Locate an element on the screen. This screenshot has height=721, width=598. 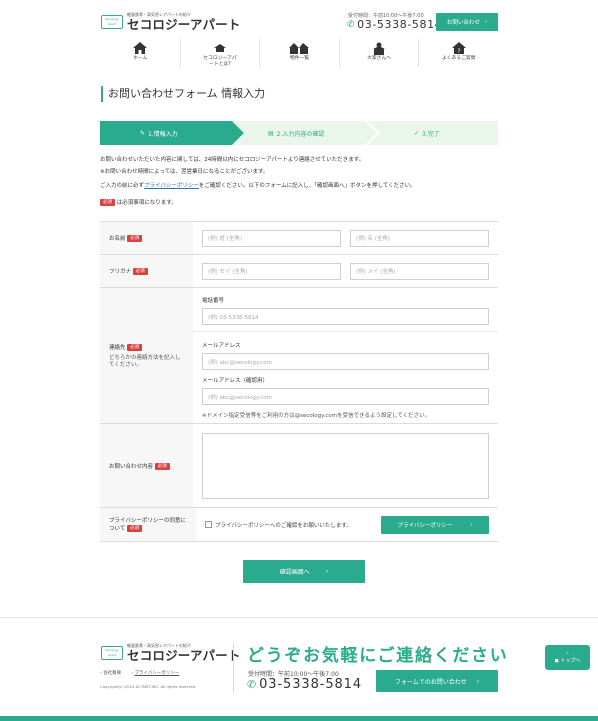
field-label: 連絡先 必須 どちらかの連絡方法を記入してください。 is located at coordinates (146, 355).